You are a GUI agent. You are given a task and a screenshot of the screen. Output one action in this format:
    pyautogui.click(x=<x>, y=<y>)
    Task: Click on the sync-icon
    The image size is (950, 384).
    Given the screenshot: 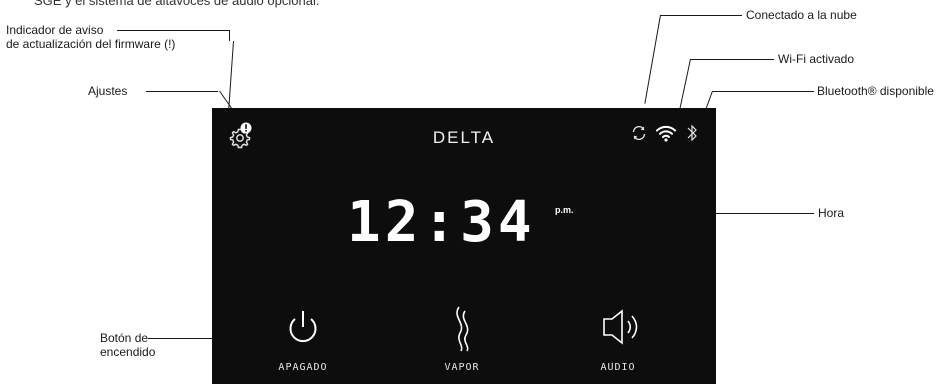 What is the action you would take?
    pyautogui.click(x=639, y=133)
    